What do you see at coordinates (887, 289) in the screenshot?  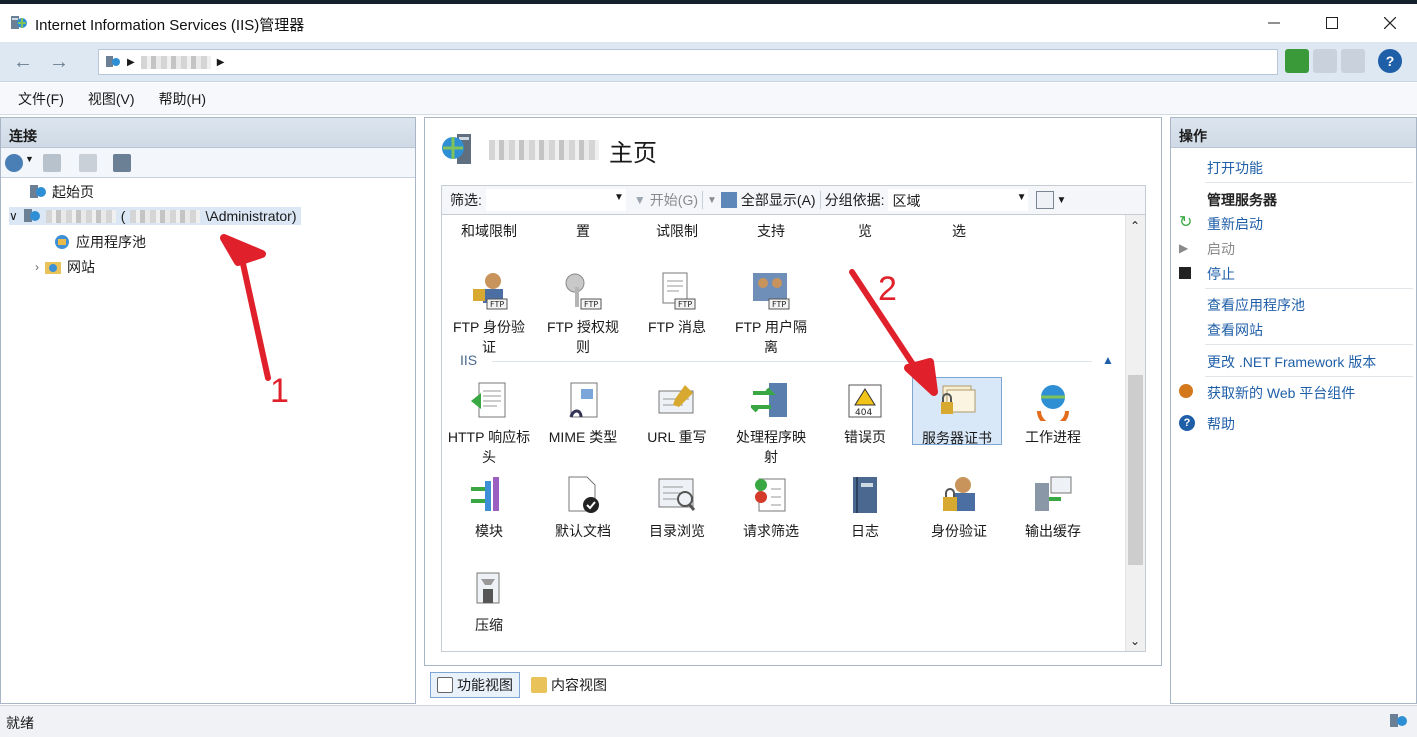 I see `annotation-label-2: 2` at bounding box center [887, 289].